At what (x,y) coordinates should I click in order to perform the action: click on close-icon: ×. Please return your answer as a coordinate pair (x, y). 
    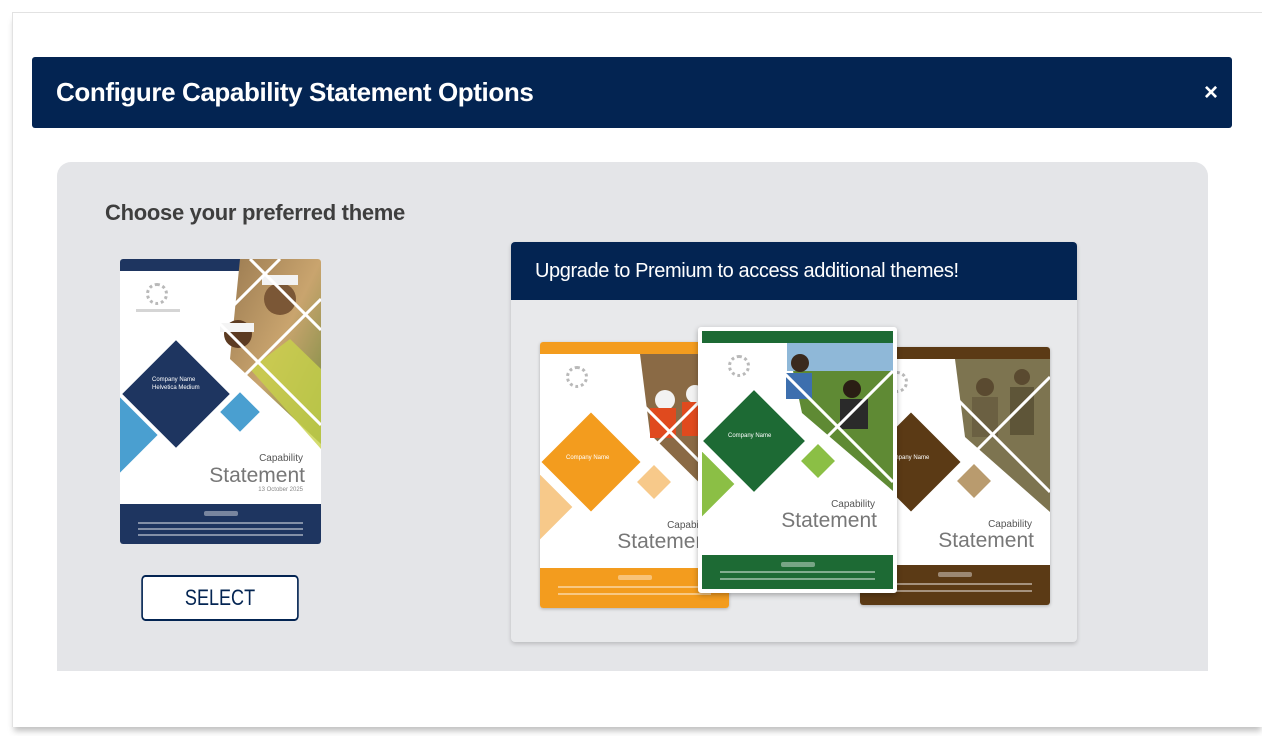
    Looking at the image, I should click on (1211, 92).